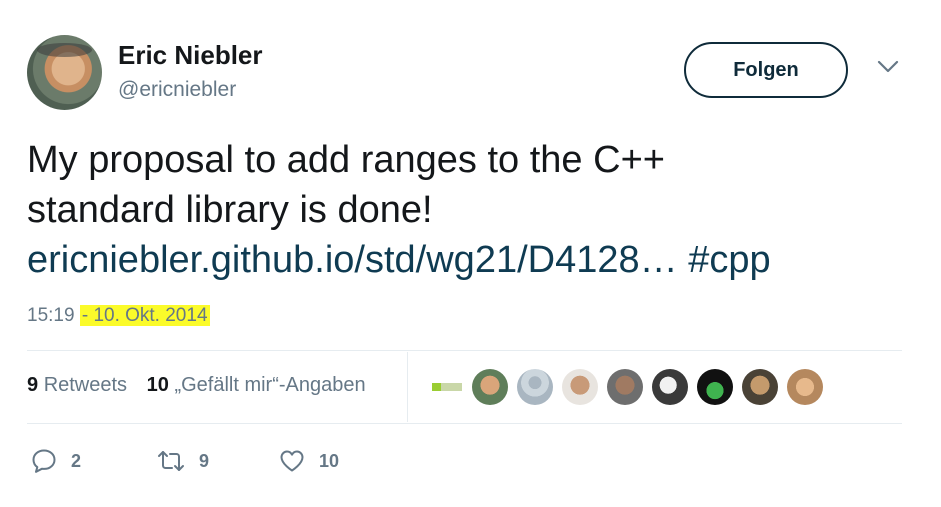 This screenshot has width=941, height=507. Describe the element at coordinates (309, 461) in the screenshot. I see `like-button: 10` at that location.